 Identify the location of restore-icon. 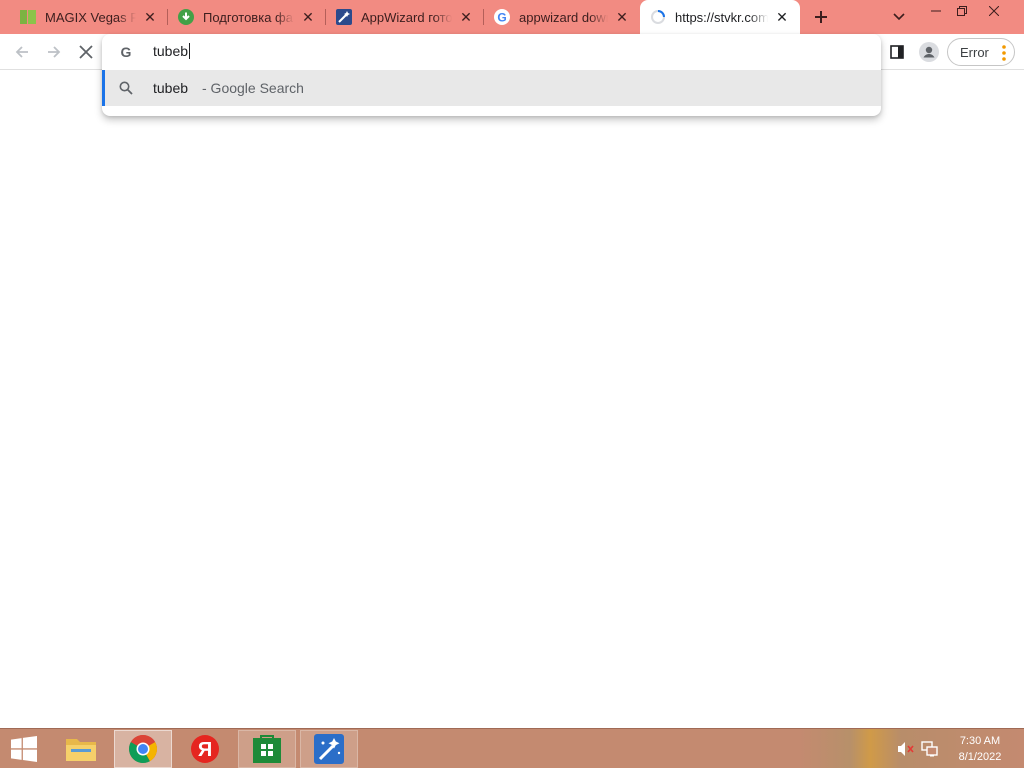
(962, 11).